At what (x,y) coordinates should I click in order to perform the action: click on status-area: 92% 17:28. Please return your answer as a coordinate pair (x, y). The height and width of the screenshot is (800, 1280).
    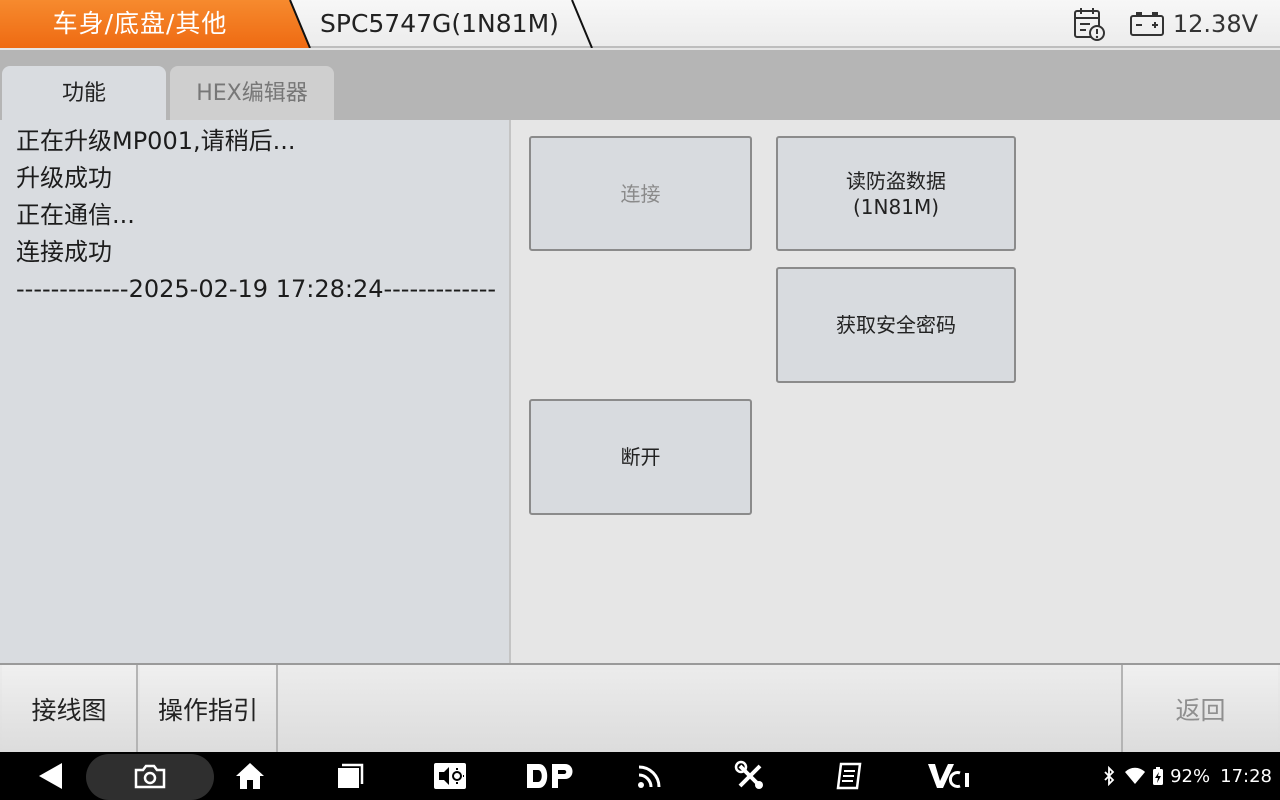
    Looking at the image, I should click on (1187, 776).